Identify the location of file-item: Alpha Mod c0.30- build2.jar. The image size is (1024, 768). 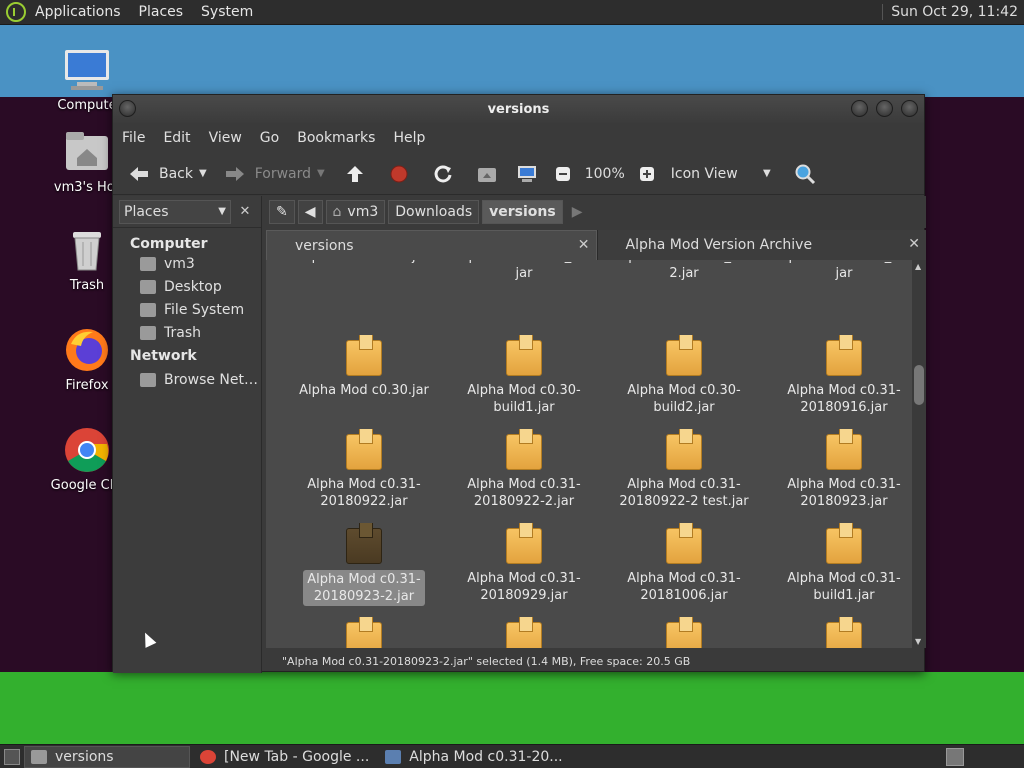
(684, 375).